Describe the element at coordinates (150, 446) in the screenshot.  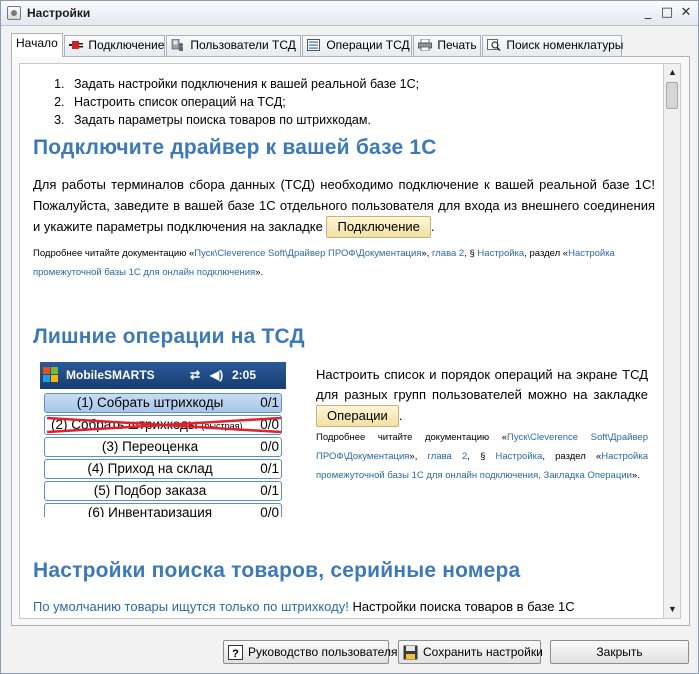
I see `operation-label: (3) Переоценка` at that location.